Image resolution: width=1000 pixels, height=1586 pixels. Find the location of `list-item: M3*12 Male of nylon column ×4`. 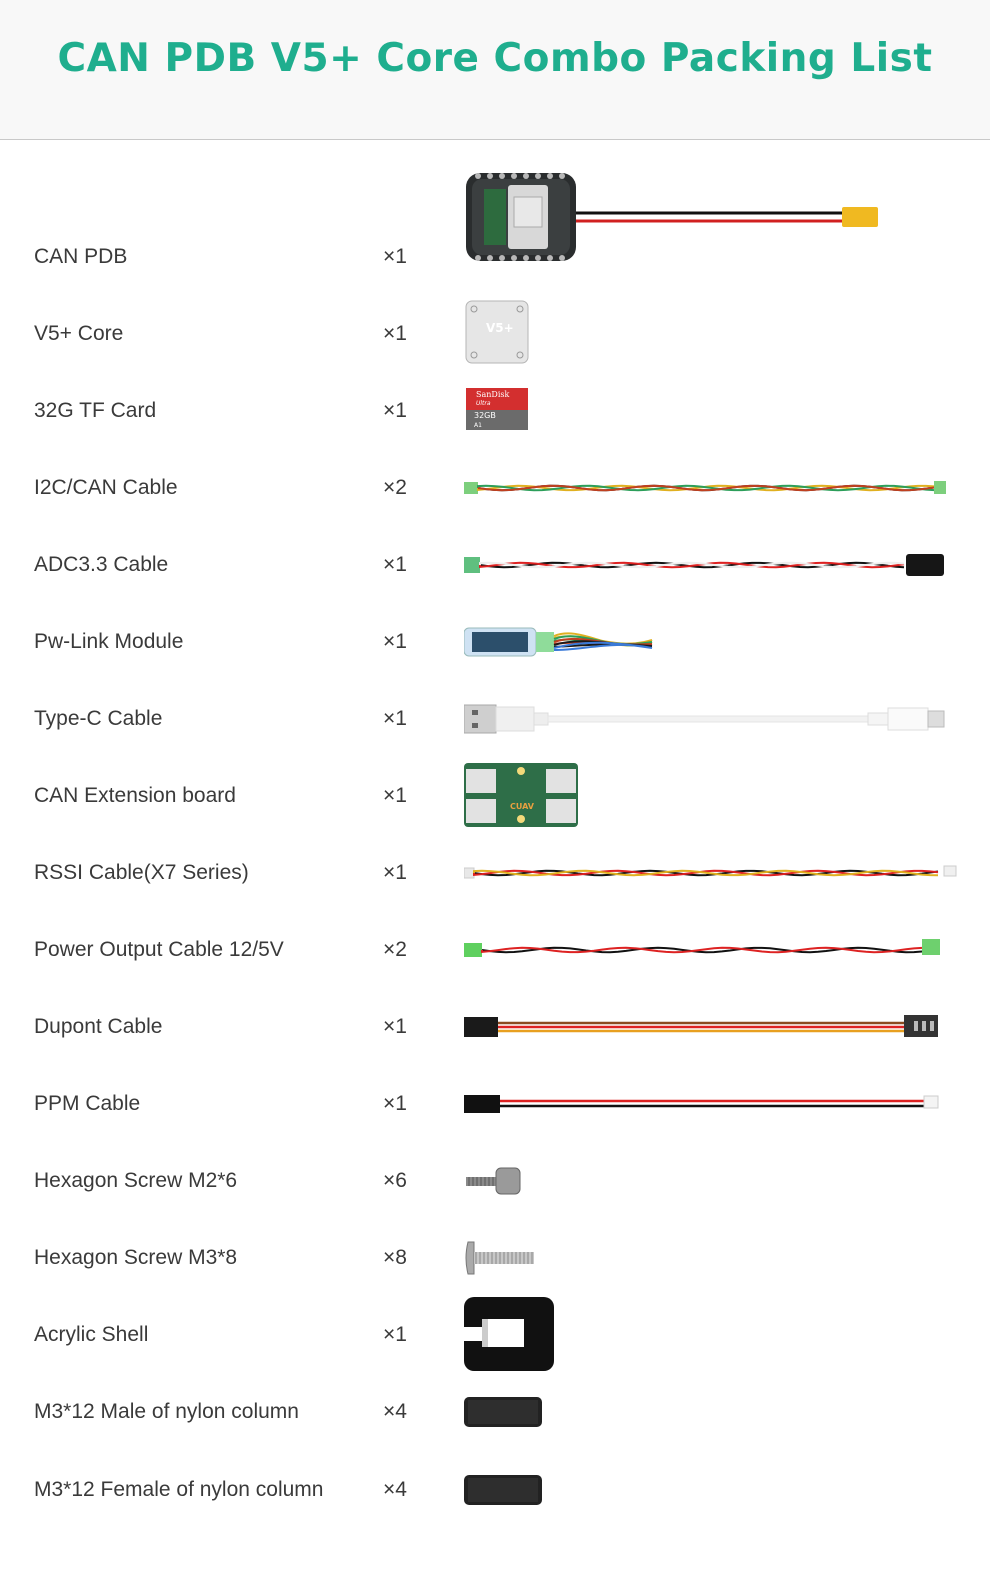

list-item: M3*12 Male of nylon column ×4 is located at coordinates (500, 1412).